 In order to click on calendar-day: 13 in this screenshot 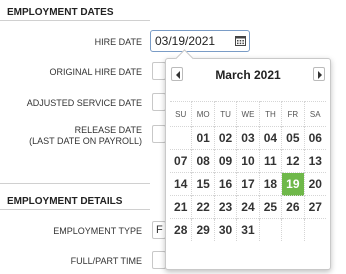, I will do `click(314, 161)`.